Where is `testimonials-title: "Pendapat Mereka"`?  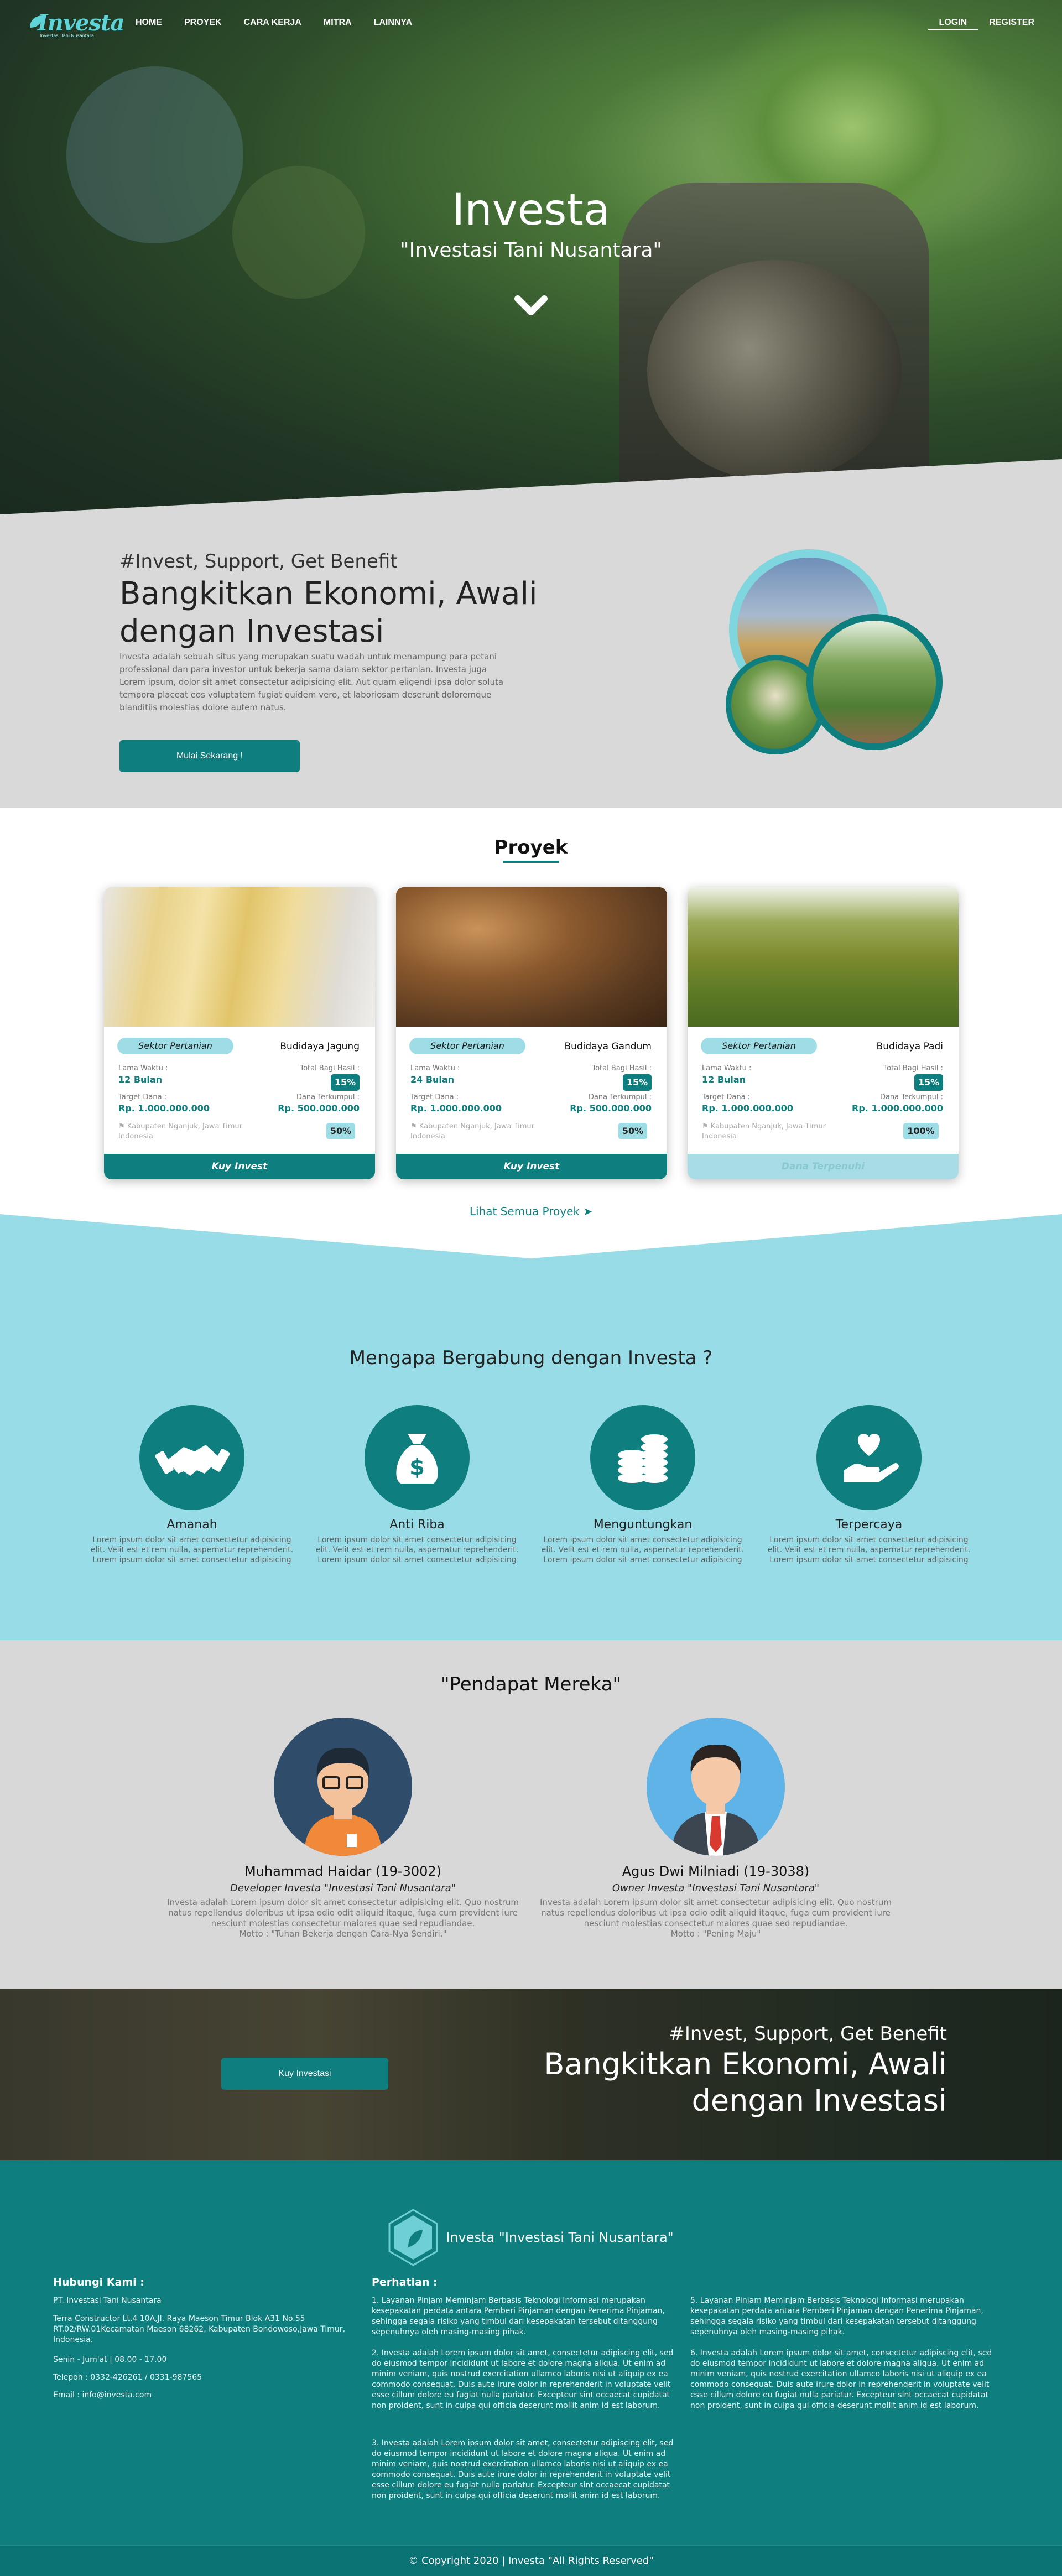 testimonials-title: "Pendapat Mereka" is located at coordinates (531, 1684).